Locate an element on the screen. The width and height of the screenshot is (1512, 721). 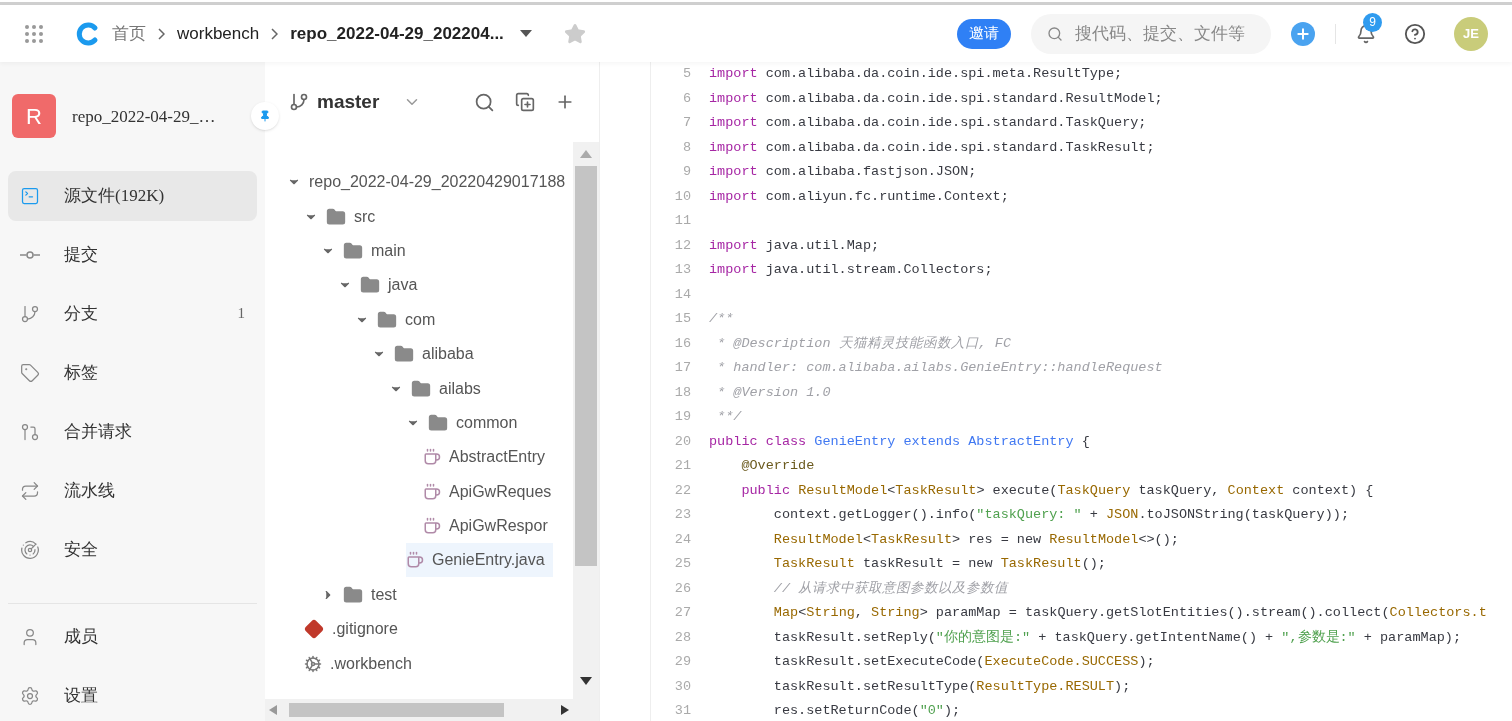
scroll-down-icon is located at coordinates (586, 681).